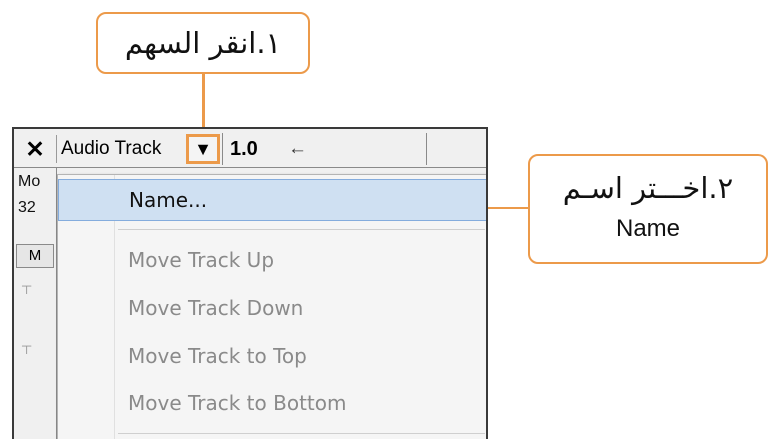 Image resolution: width=777 pixels, height=439 pixels. I want to click on step2-callout: ٢.اخـــتر اسـم Name, so click(648, 209).